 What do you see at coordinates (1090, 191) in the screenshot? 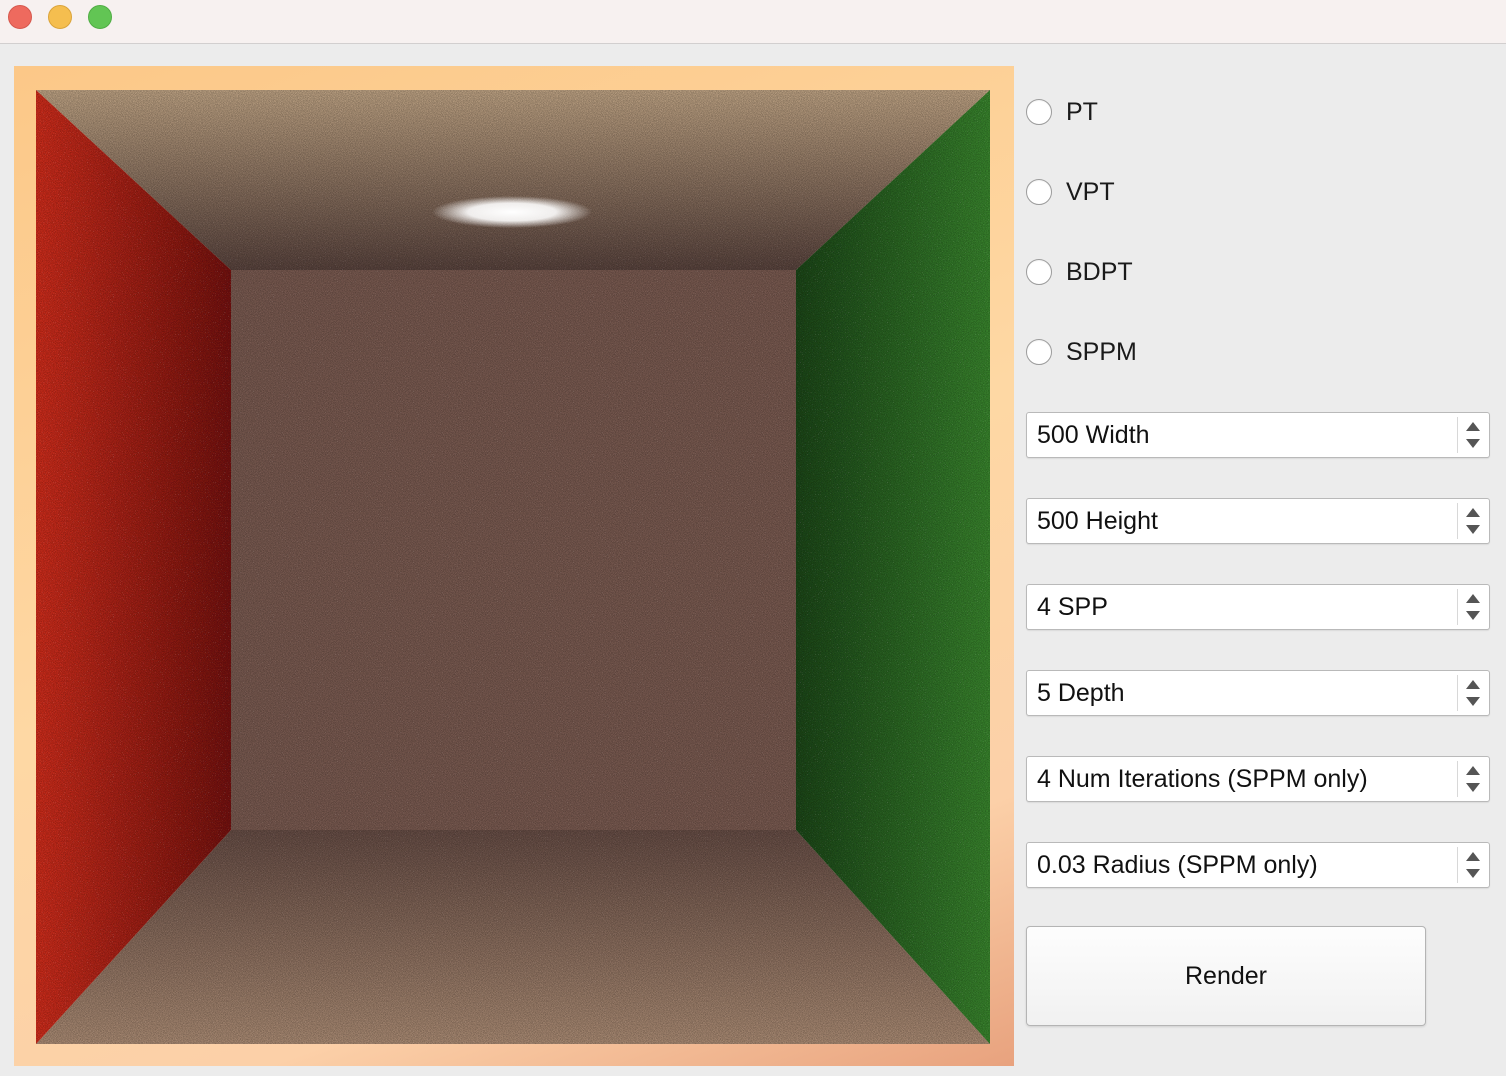
I see `radio-label-vpt: VPT` at bounding box center [1090, 191].